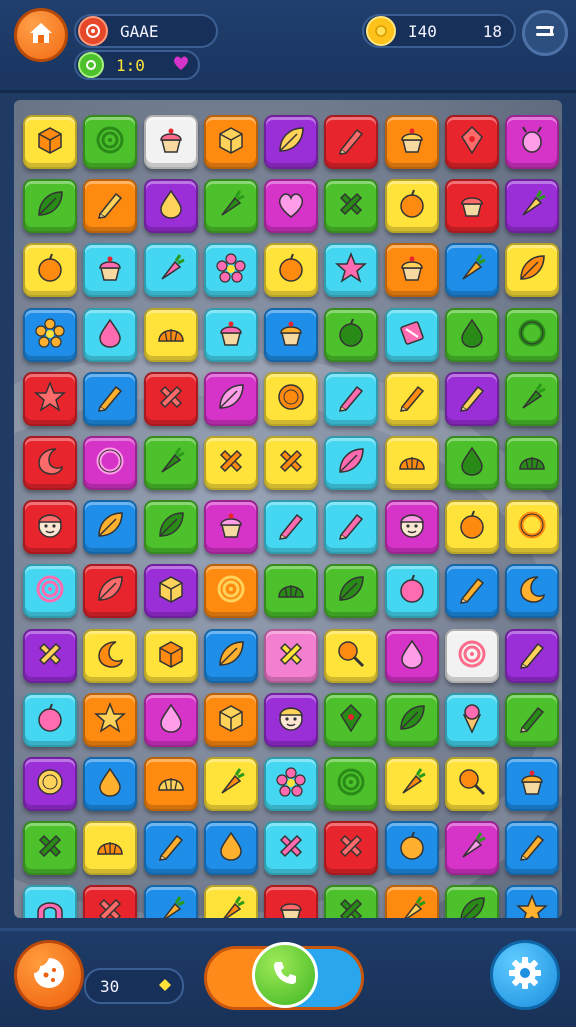 This screenshot has width=576, height=1027. I want to click on tile-green-fruit, so click(351, 334).